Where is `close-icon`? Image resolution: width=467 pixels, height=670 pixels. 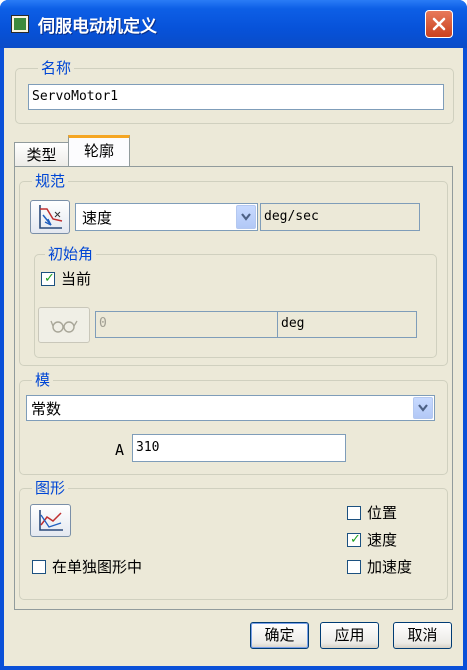 close-icon is located at coordinates (439, 24).